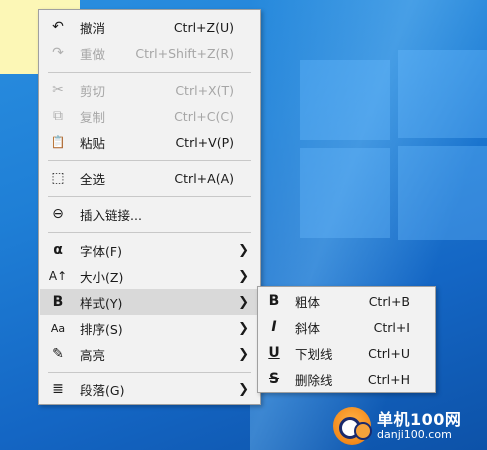  What do you see at coordinates (102, 390) in the screenshot?
I see `menu-item-label: 段落(G)` at bounding box center [102, 390].